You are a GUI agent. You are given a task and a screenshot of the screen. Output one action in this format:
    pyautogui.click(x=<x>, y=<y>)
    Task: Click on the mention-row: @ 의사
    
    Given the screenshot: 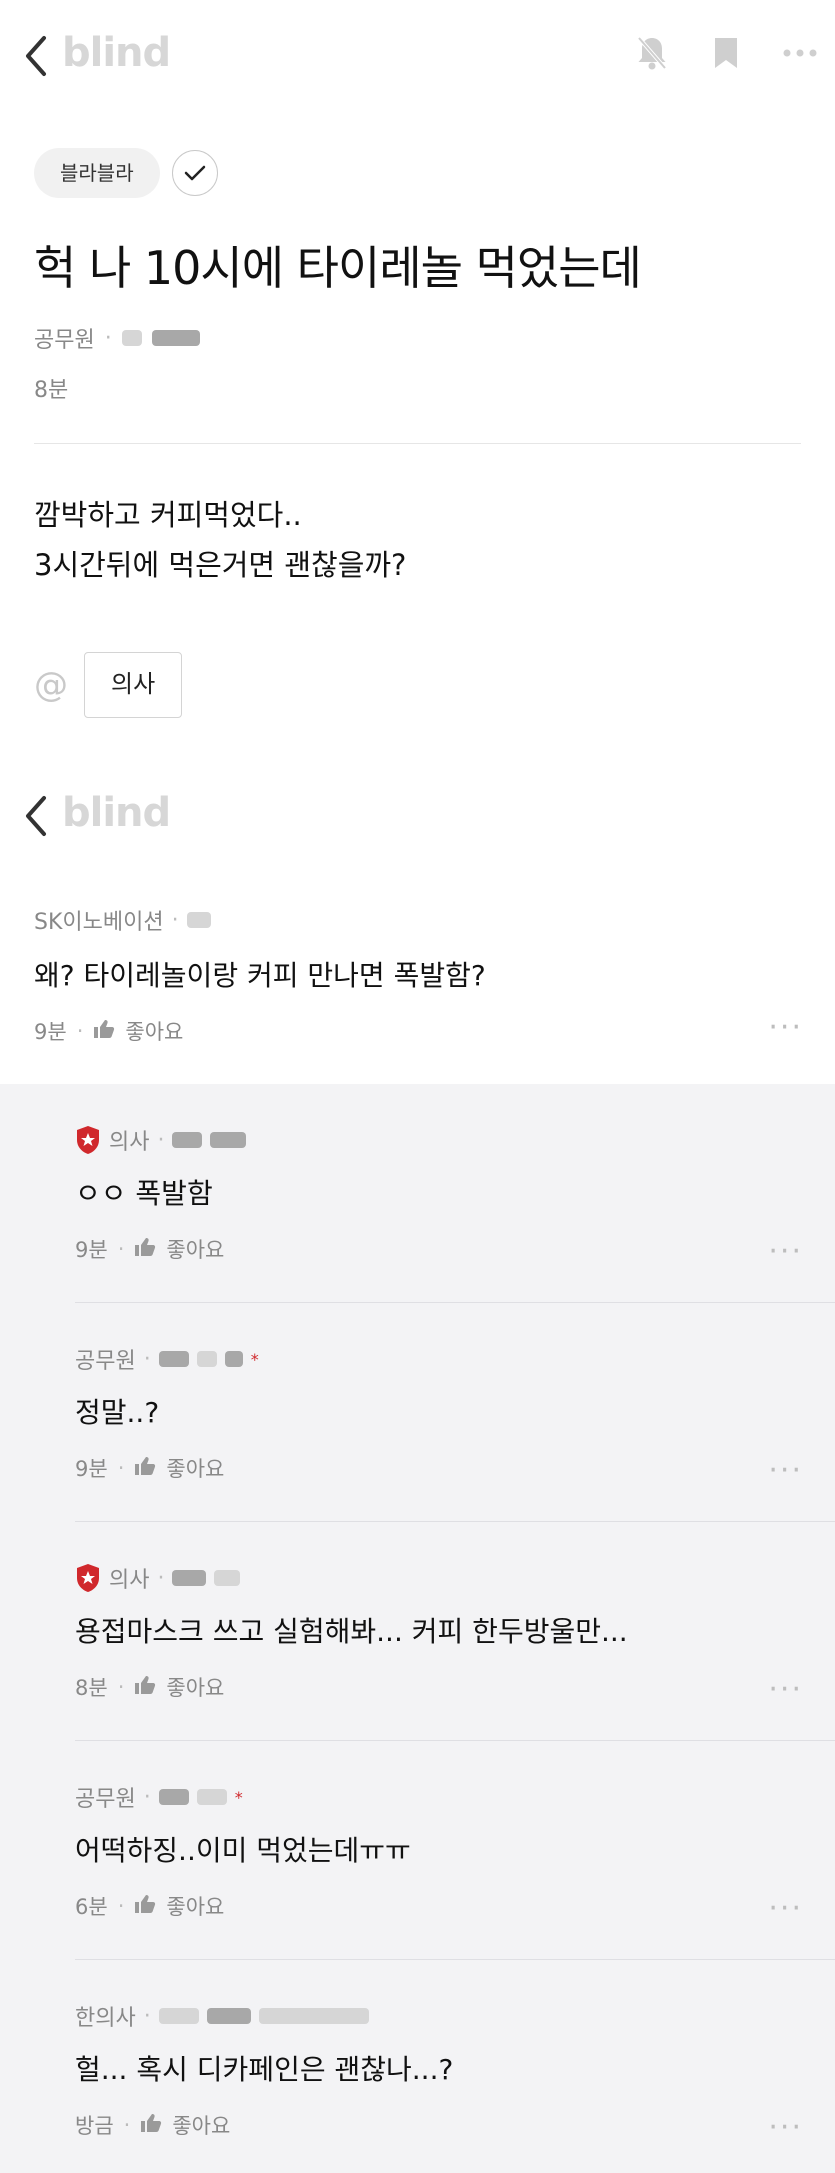 What is the action you would take?
    pyautogui.click(x=108, y=685)
    